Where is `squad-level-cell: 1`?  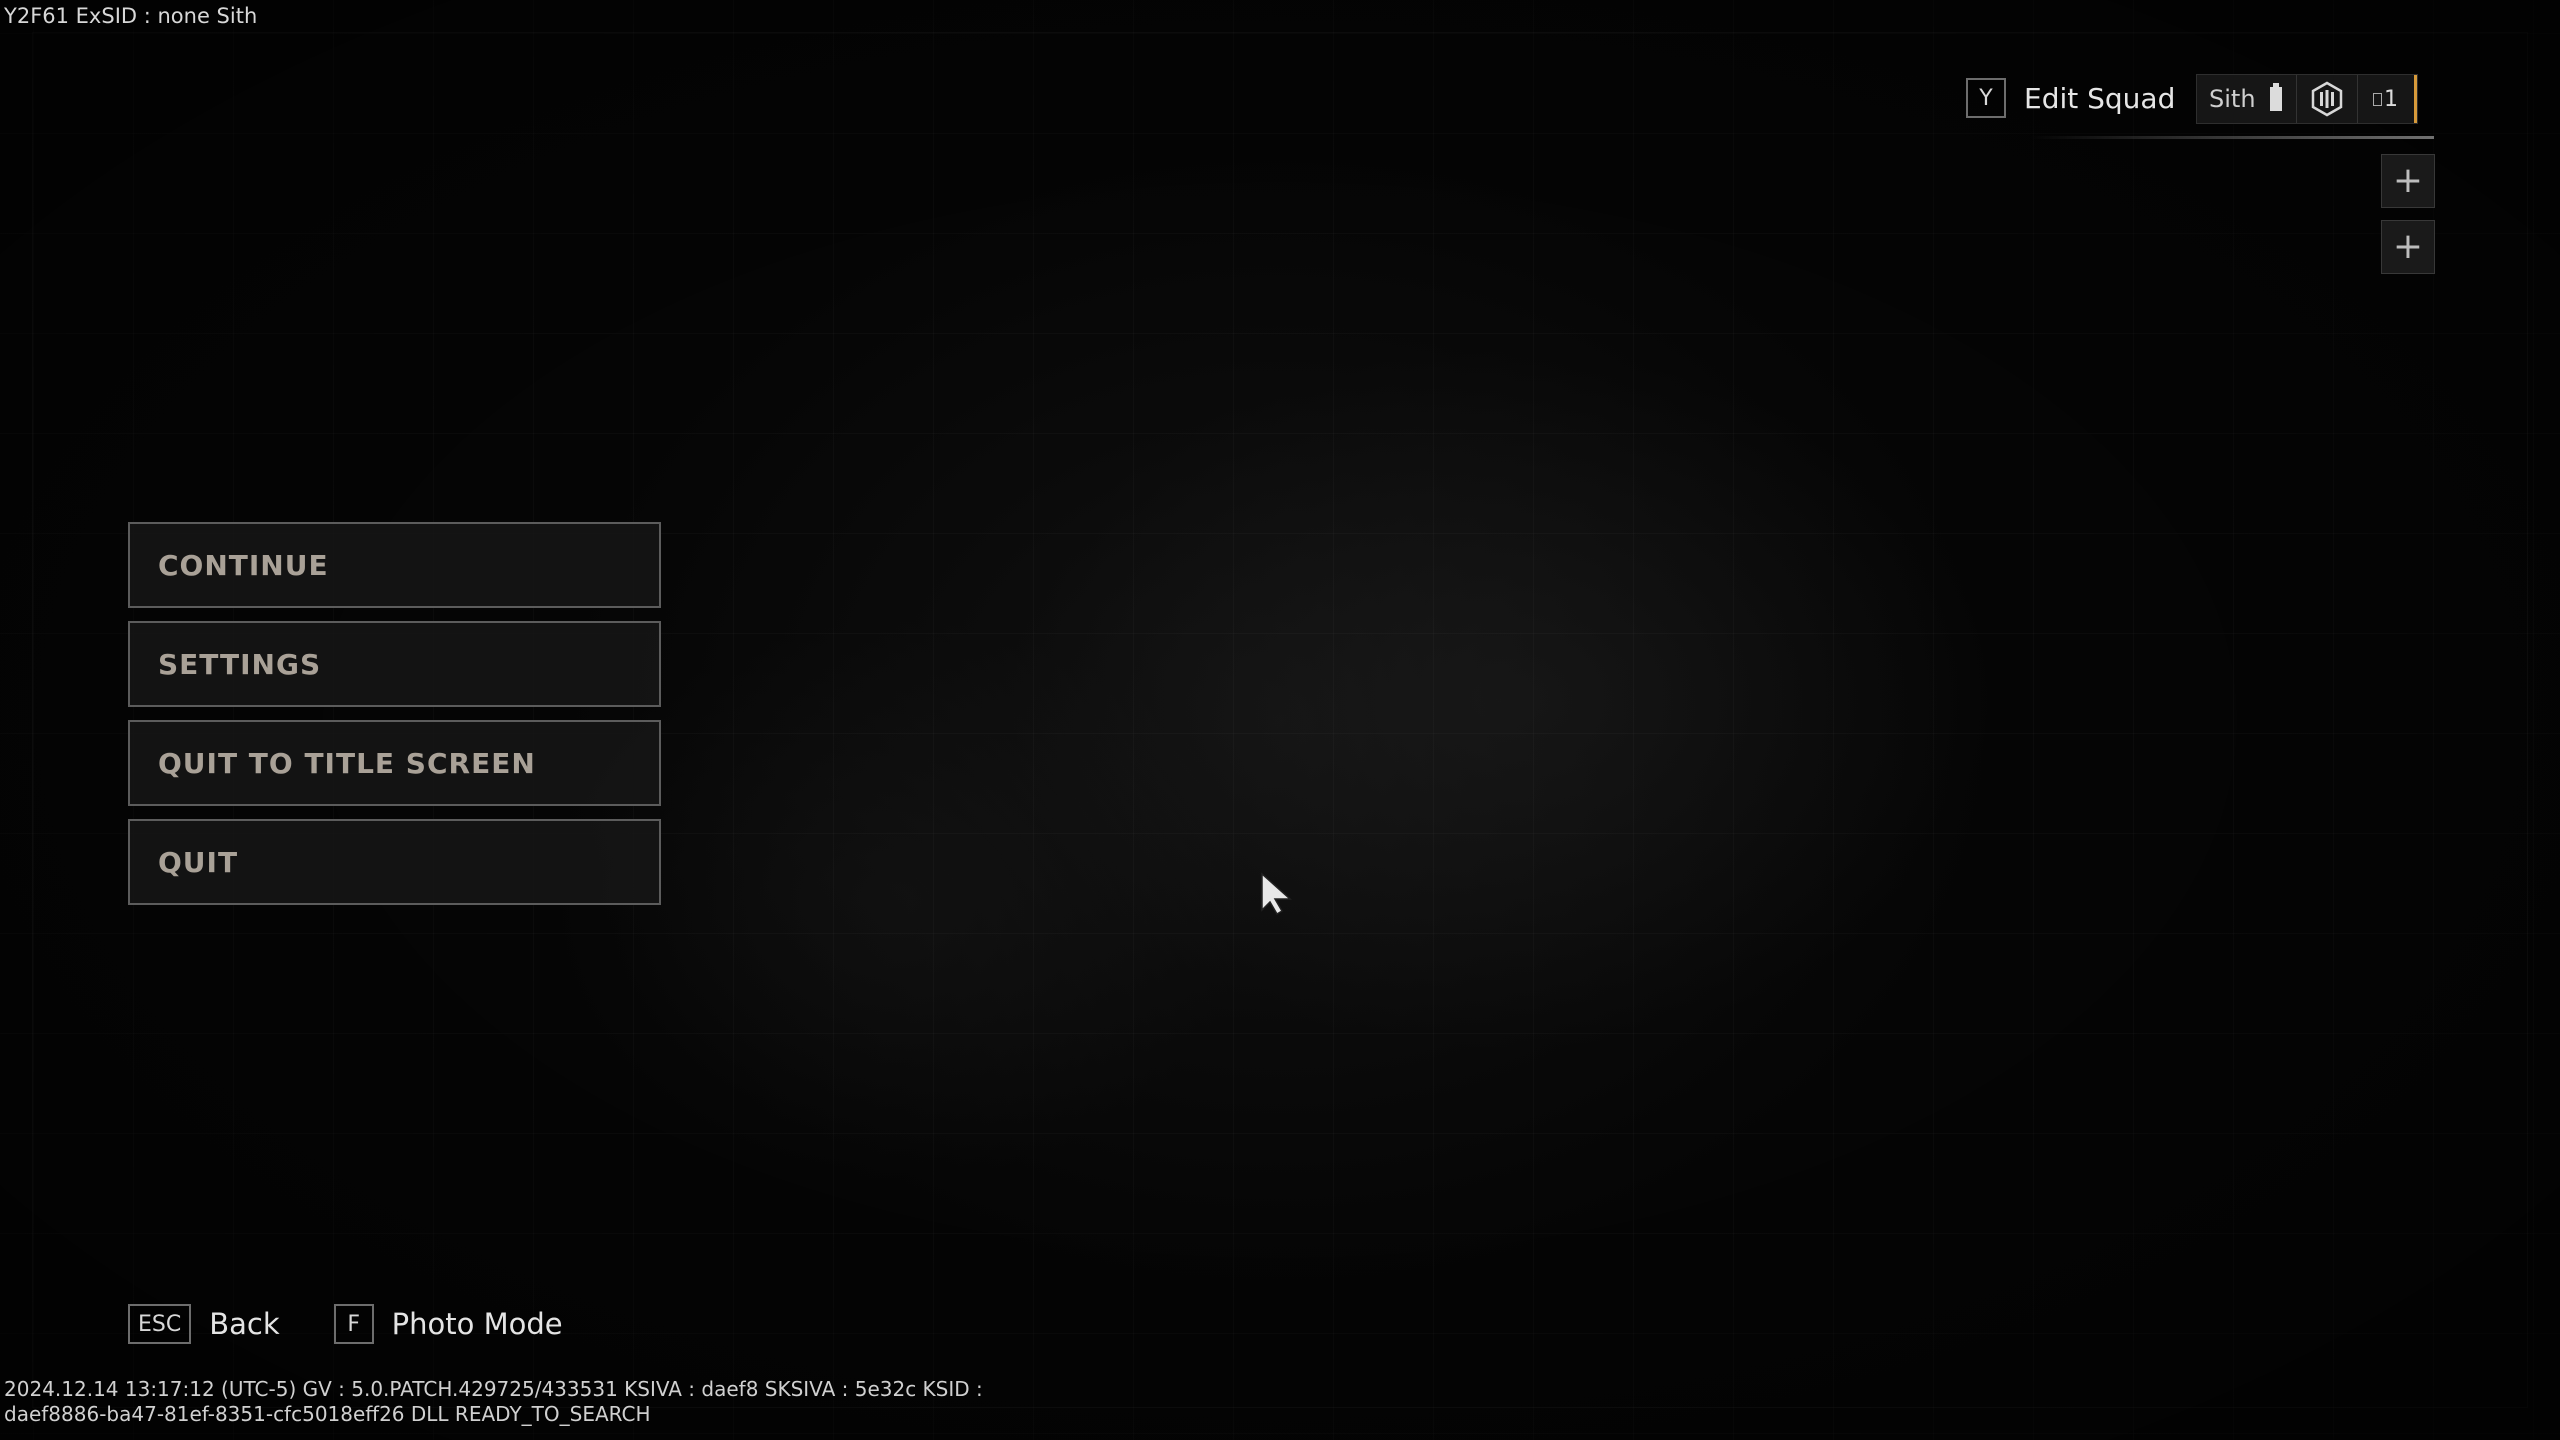
squad-level-cell: 1 is located at coordinates (2387, 99).